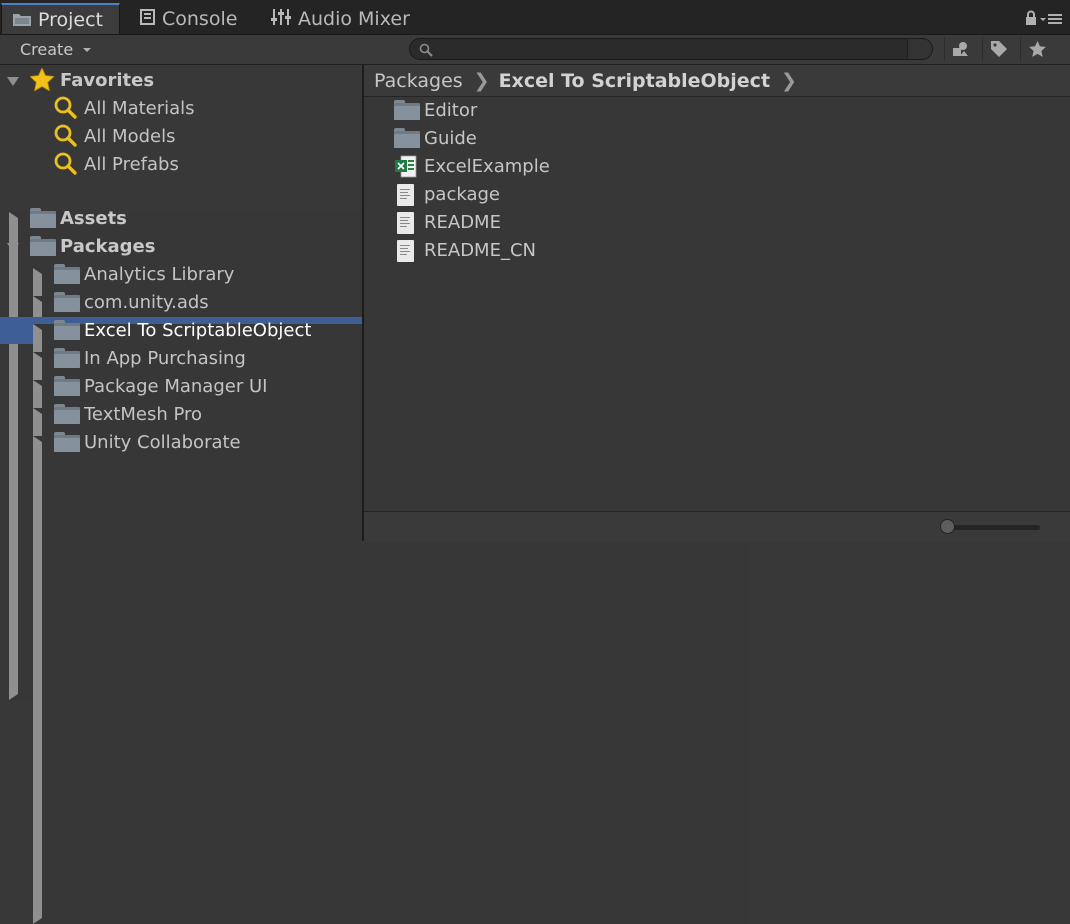 The height and width of the screenshot is (924, 1070). What do you see at coordinates (107, 80) in the screenshot?
I see `tree-item-label: Favorites` at bounding box center [107, 80].